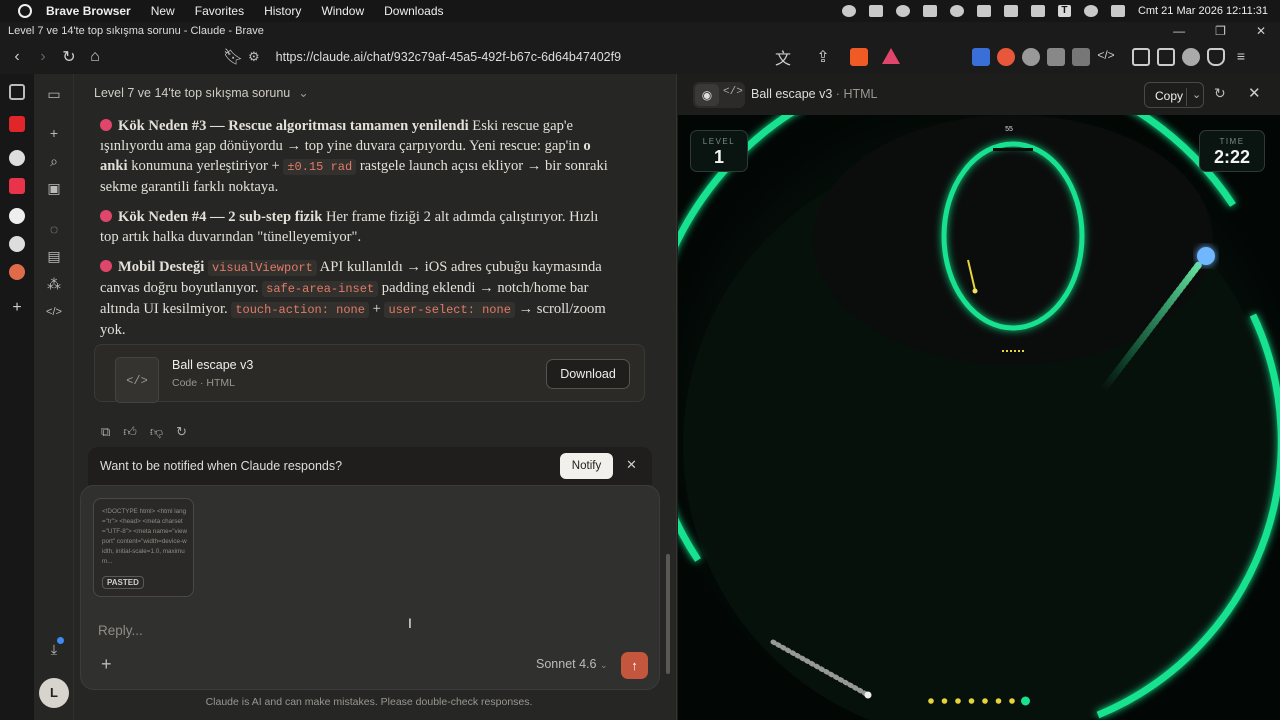 The height and width of the screenshot is (720, 1280). What do you see at coordinates (43, 57) in the screenshot?
I see `forward-icon: ›` at bounding box center [43, 57].